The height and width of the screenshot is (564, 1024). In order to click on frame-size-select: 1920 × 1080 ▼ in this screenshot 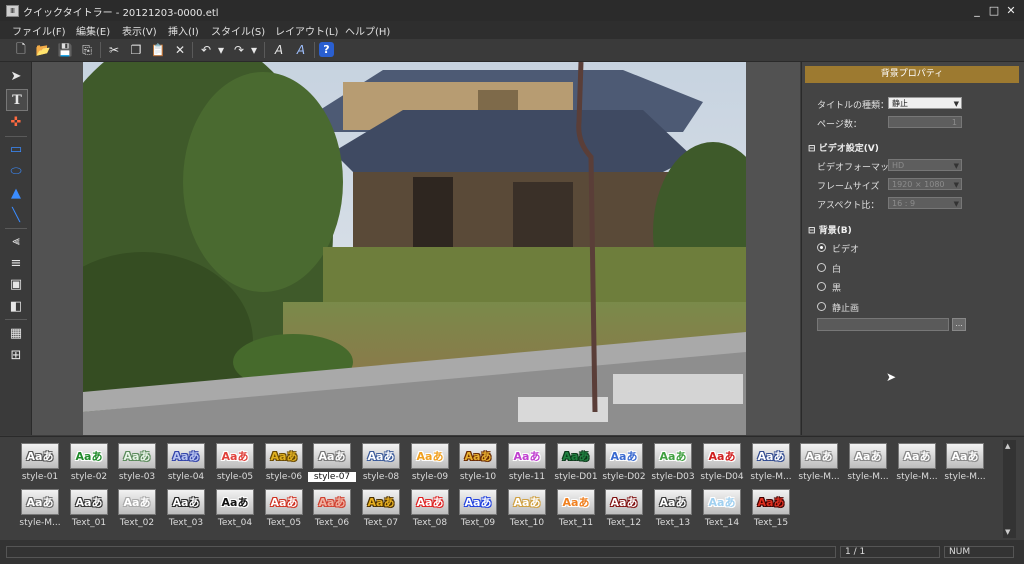, I will do `click(925, 184)`.